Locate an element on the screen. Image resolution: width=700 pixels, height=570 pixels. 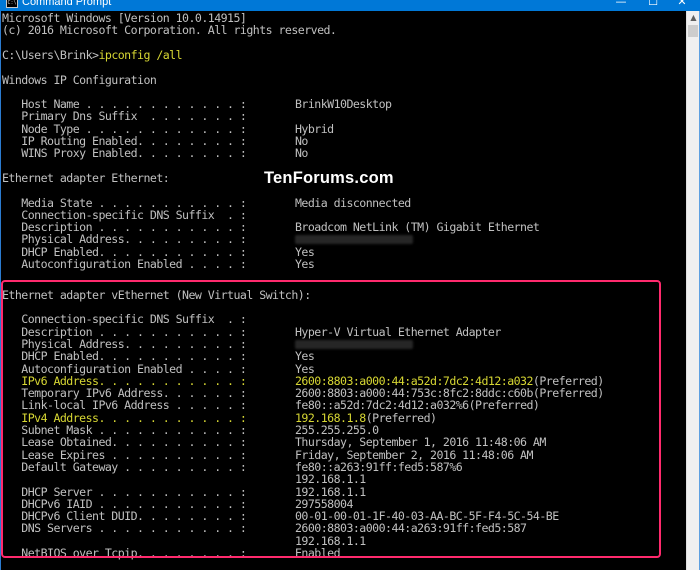
field-value-text: BrinkW10Desktop is located at coordinates (343, 104).